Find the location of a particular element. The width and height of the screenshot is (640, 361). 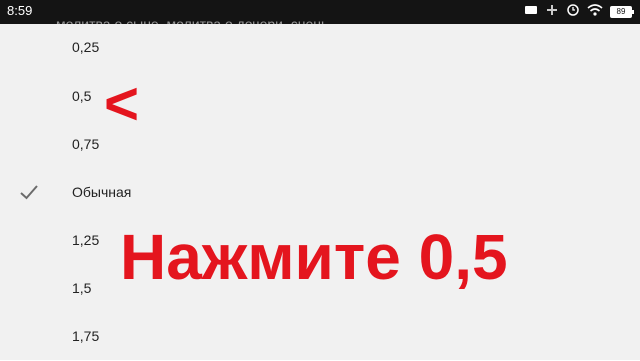

speed-option-normal: Обычная is located at coordinates (320, 193).